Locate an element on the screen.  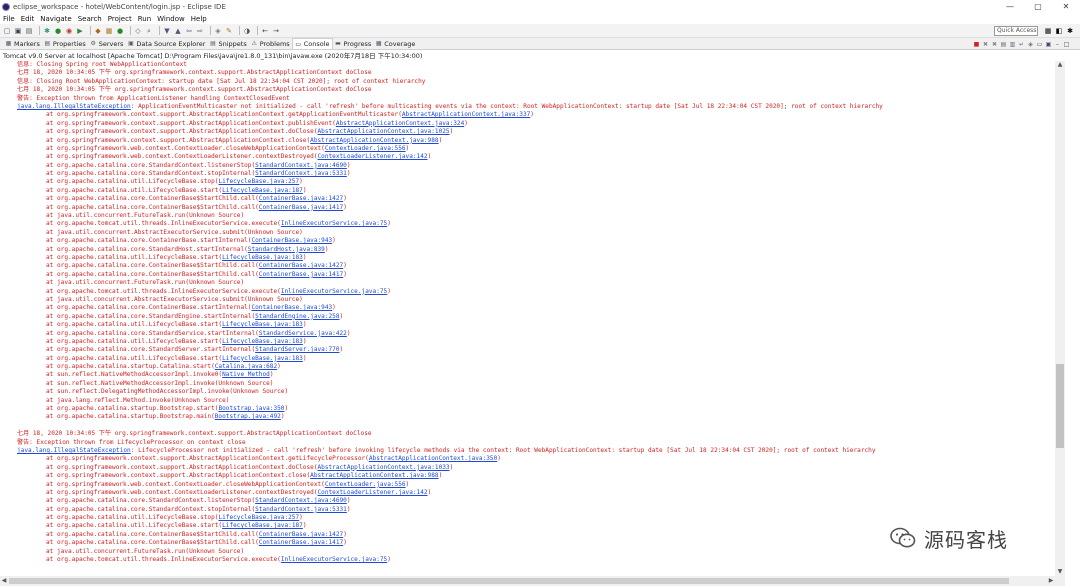
new-class-icon: ● is located at coordinates (120, 31).